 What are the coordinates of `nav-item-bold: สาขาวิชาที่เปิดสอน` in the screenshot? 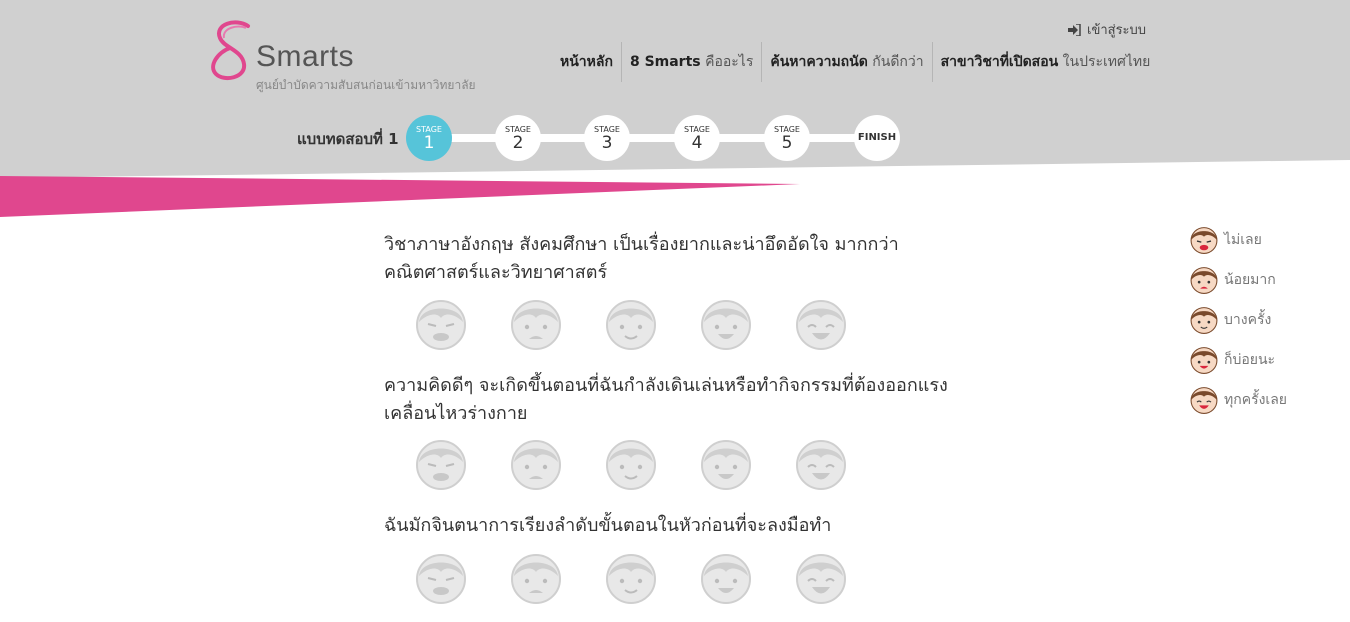 It's located at (999, 62).